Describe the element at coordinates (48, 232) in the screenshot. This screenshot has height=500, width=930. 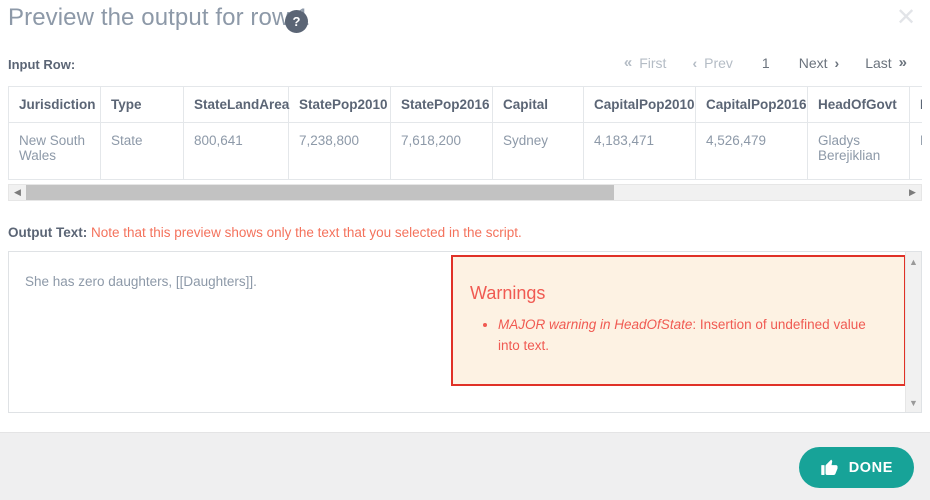
I see `output-text-label-strong: Output Text:` at that location.